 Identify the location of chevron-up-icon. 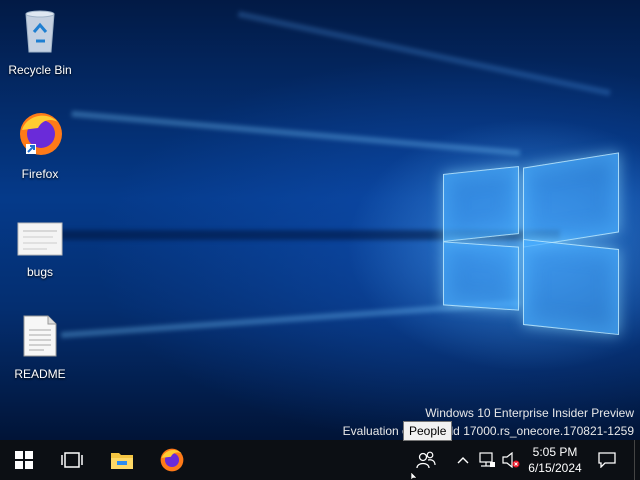
(463, 460).